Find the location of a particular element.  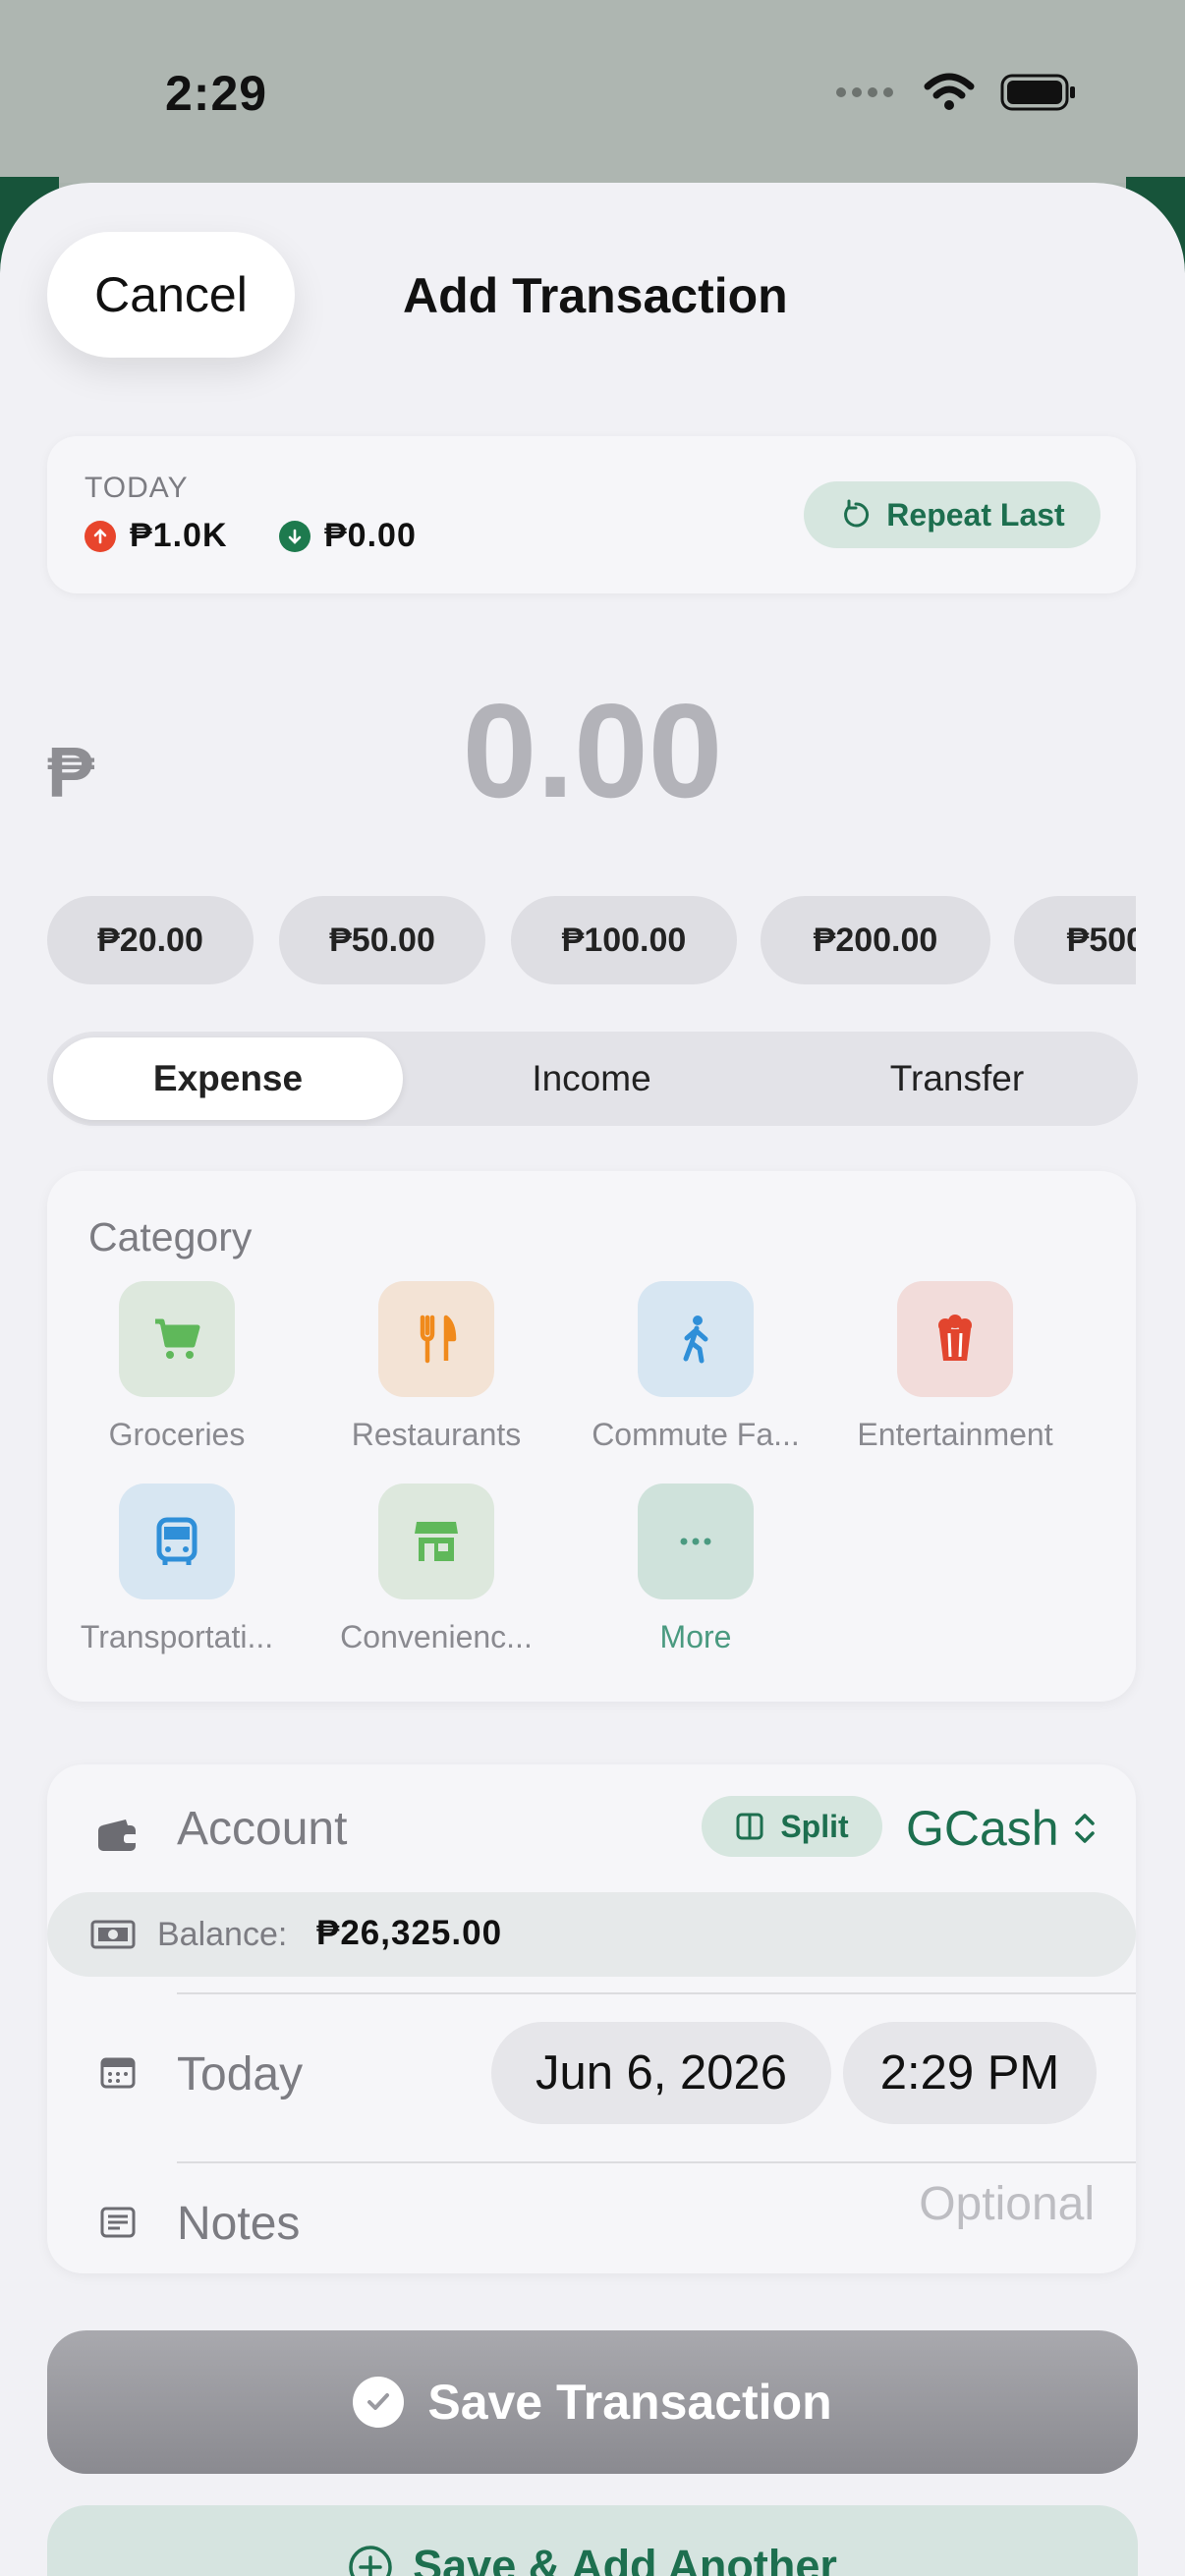

tab-transfer: Transfer is located at coordinates (957, 1078).